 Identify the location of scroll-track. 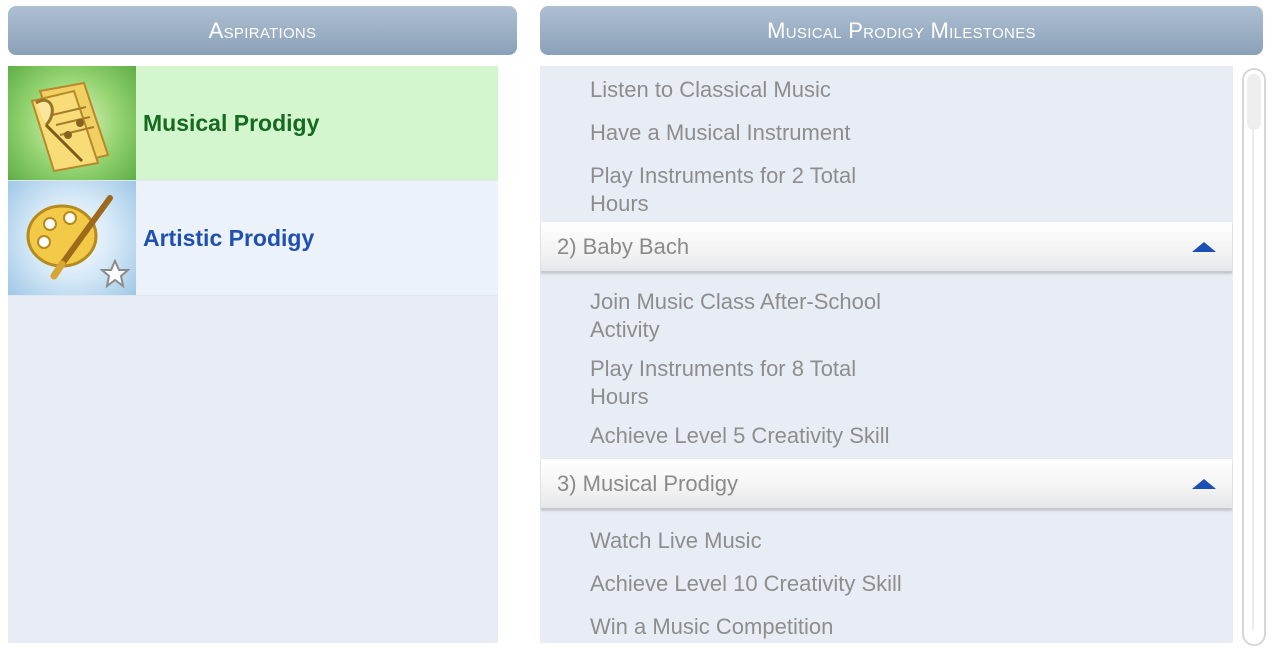
(1253, 380).